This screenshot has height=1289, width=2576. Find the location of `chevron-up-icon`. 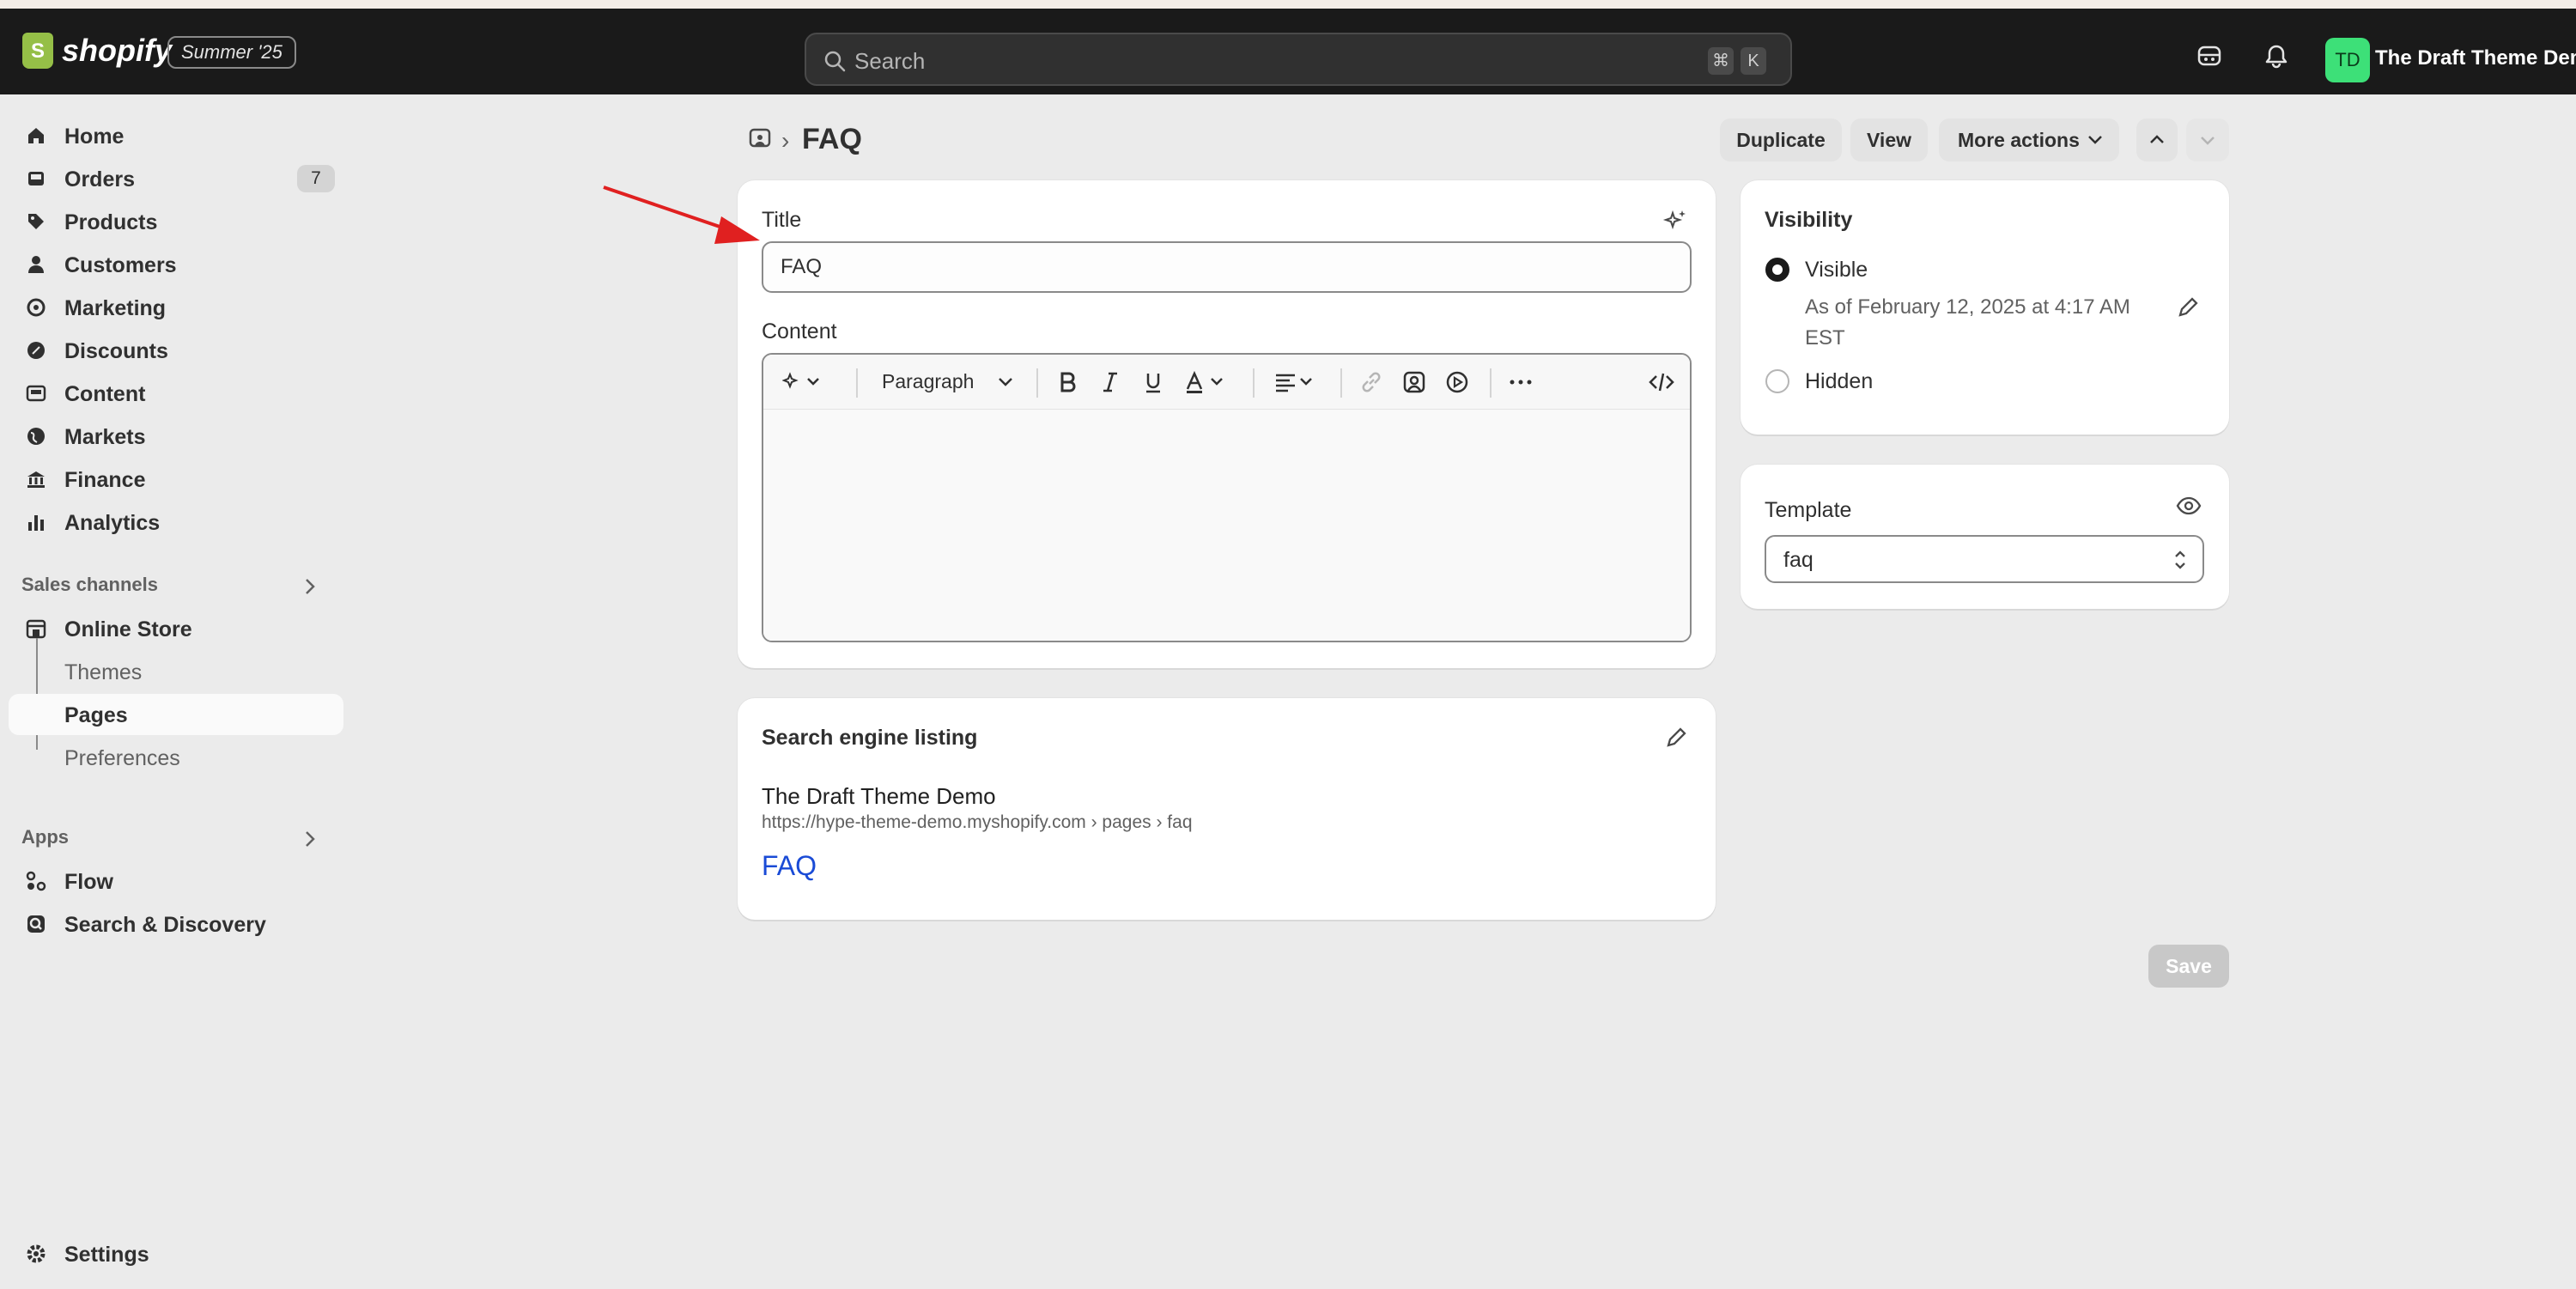

chevron-up-icon is located at coordinates (2157, 139).